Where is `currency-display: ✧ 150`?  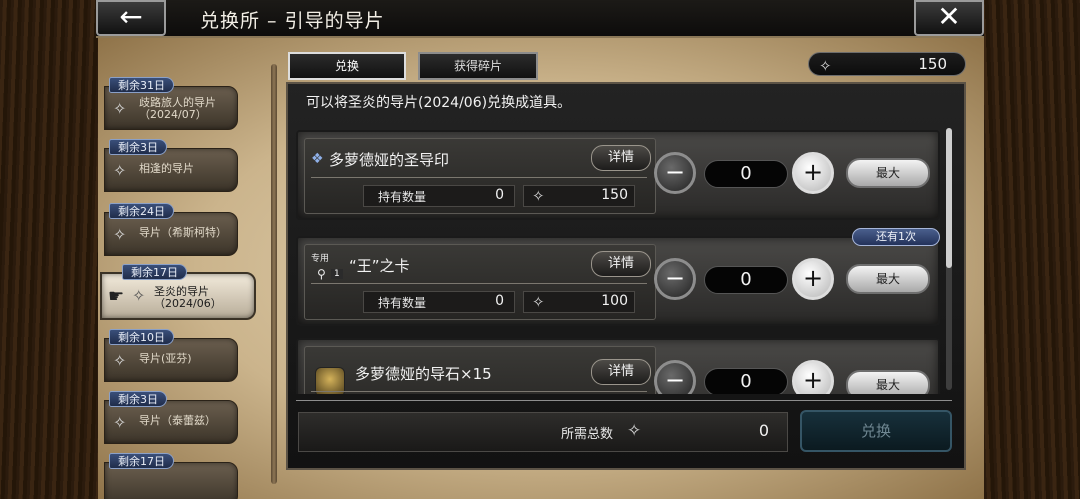 currency-display: ✧ 150 is located at coordinates (887, 64).